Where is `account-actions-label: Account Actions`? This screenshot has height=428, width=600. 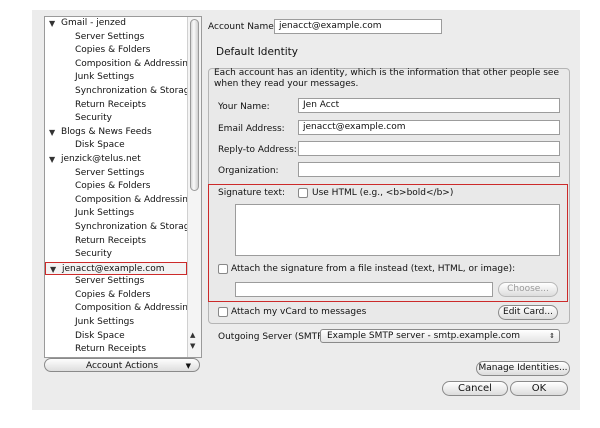
account-actions-label: Account Actions is located at coordinates (122, 366).